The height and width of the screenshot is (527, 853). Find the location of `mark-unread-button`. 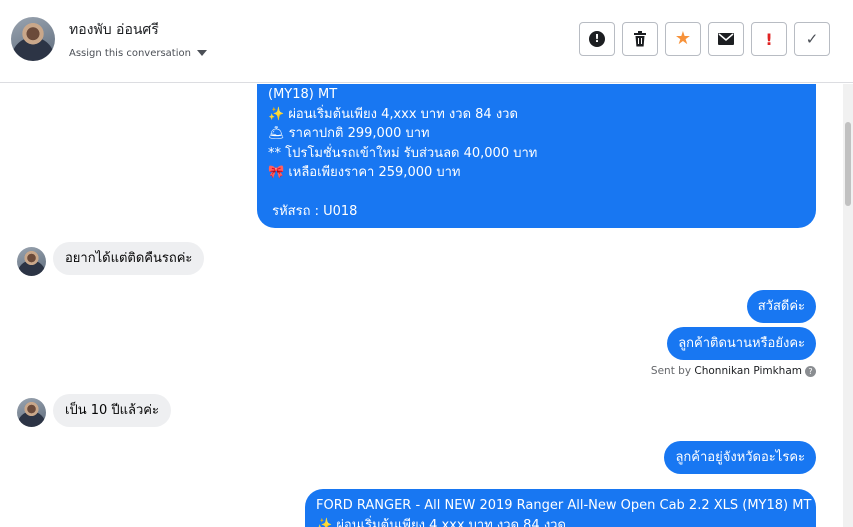

mark-unread-button is located at coordinates (726, 39).